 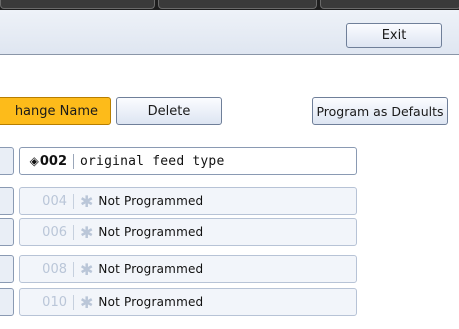 I want to click on program-row-002: ◈002 original feed type, so click(x=188, y=161).